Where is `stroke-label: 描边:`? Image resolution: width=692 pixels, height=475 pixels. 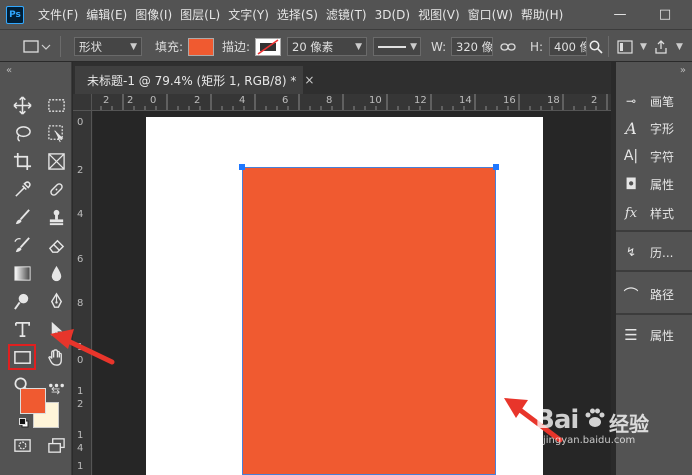
stroke-label: 描边: is located at coordinates (236, 47).